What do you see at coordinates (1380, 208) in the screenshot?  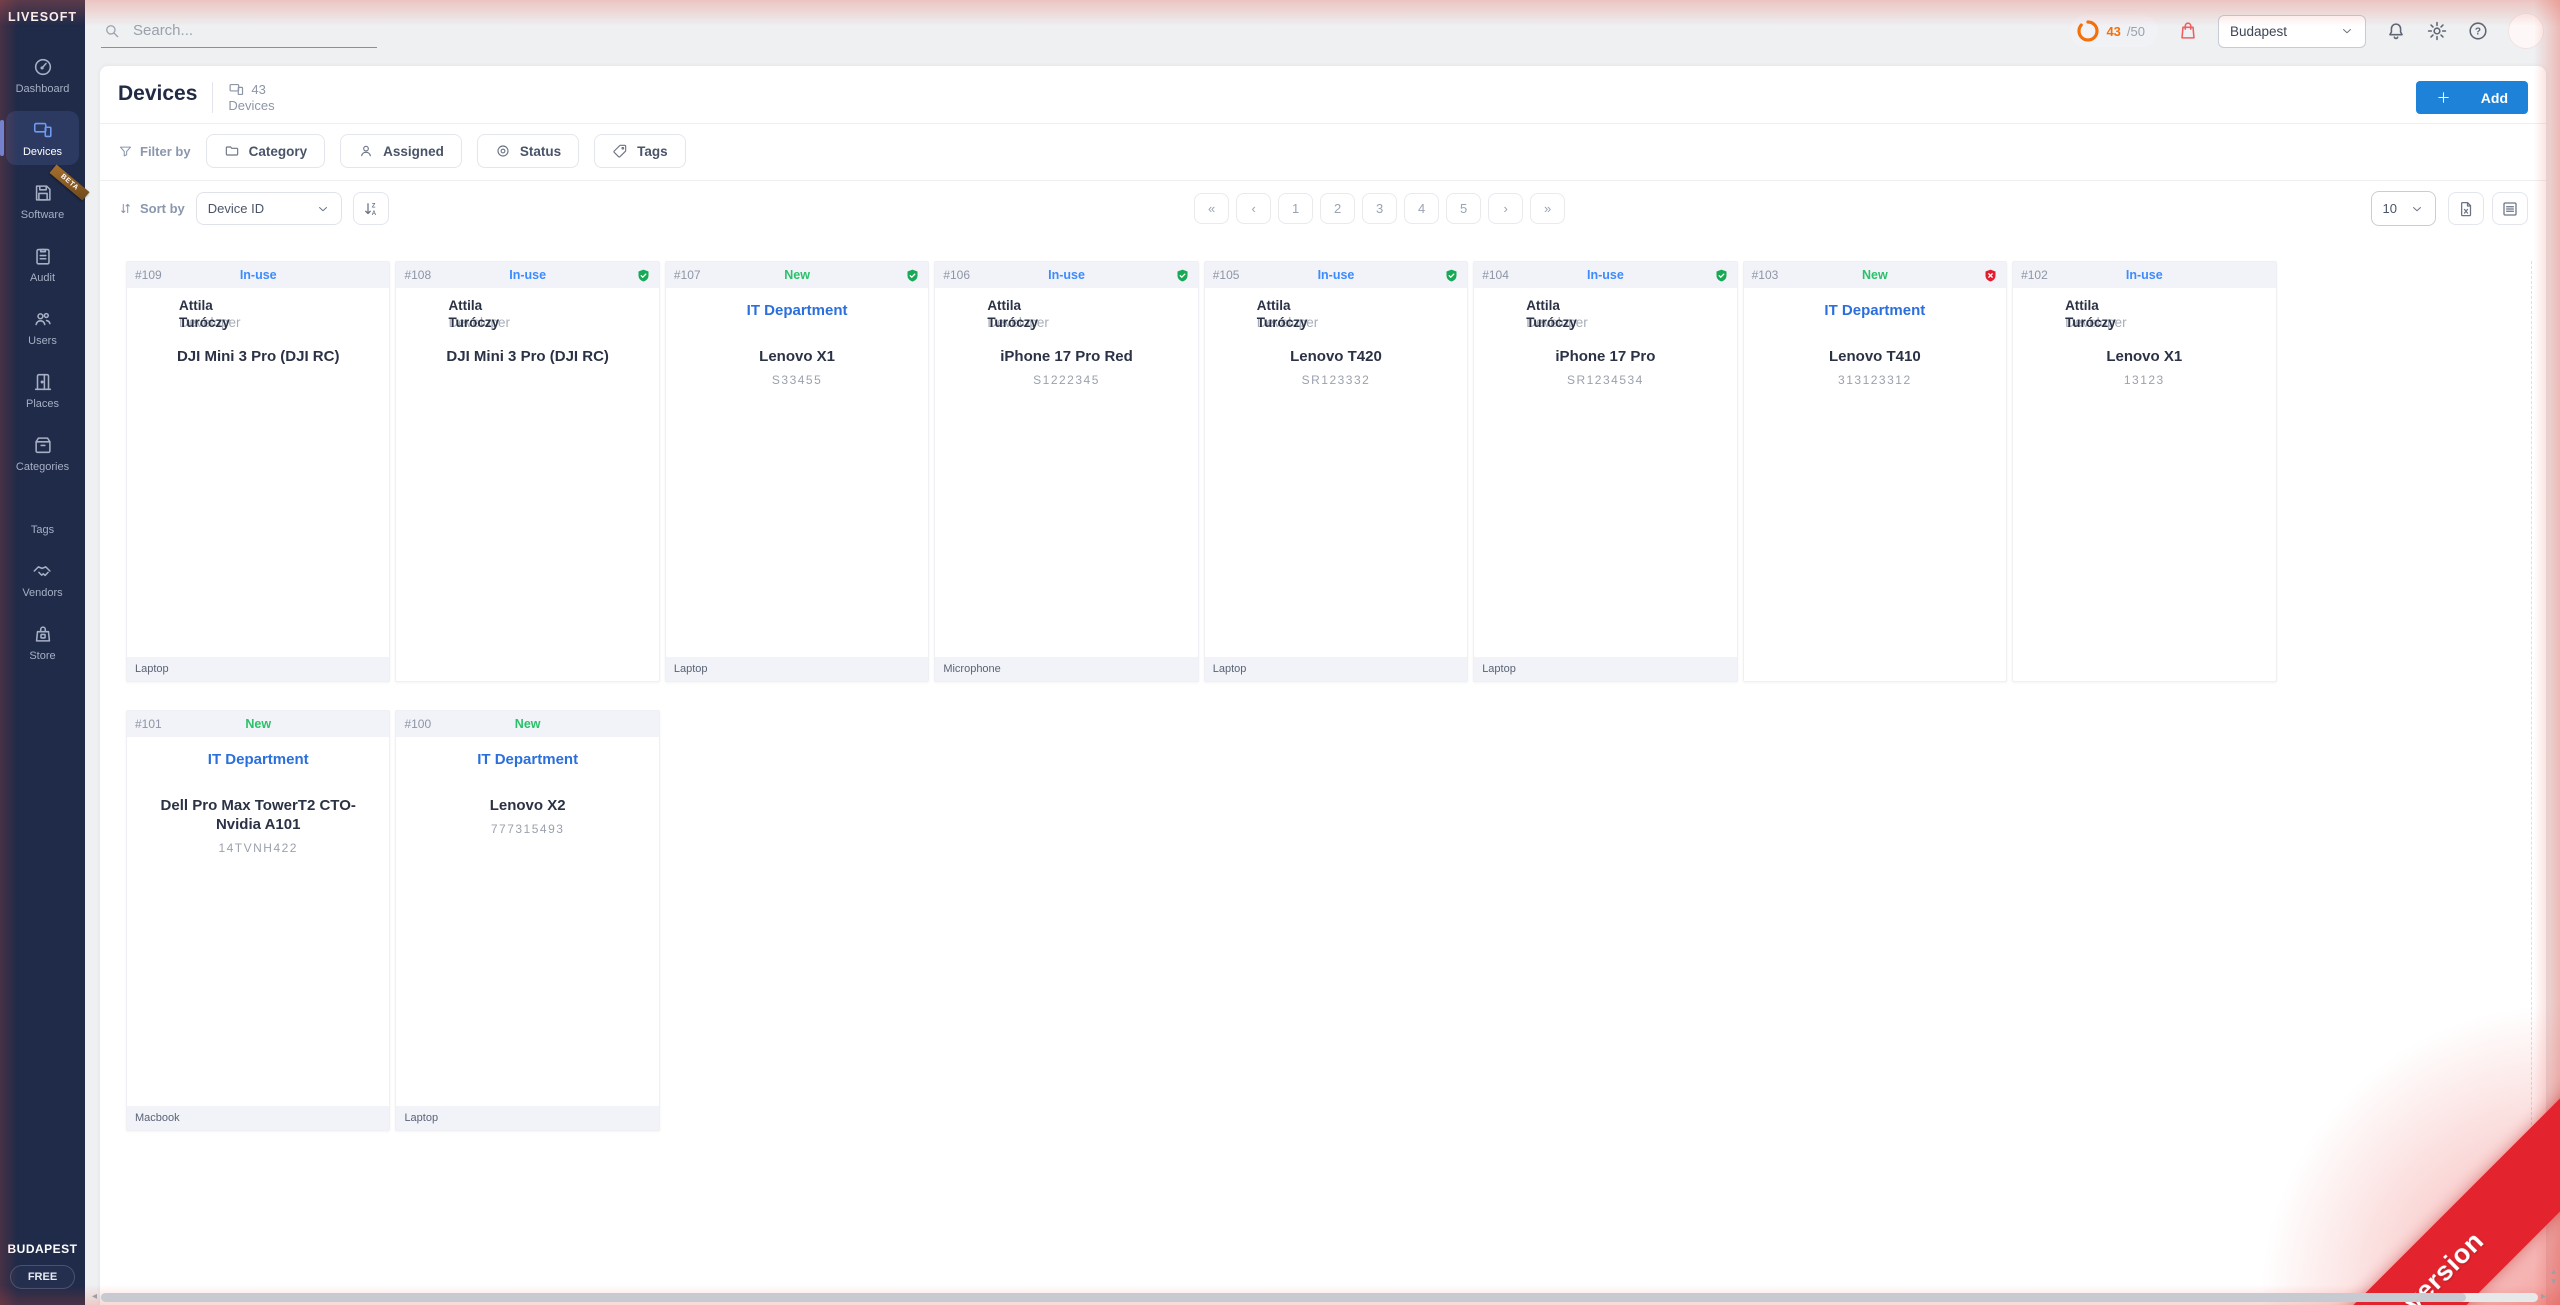 I see `pager-page-3: 3` at bounding box center [1380, 208].